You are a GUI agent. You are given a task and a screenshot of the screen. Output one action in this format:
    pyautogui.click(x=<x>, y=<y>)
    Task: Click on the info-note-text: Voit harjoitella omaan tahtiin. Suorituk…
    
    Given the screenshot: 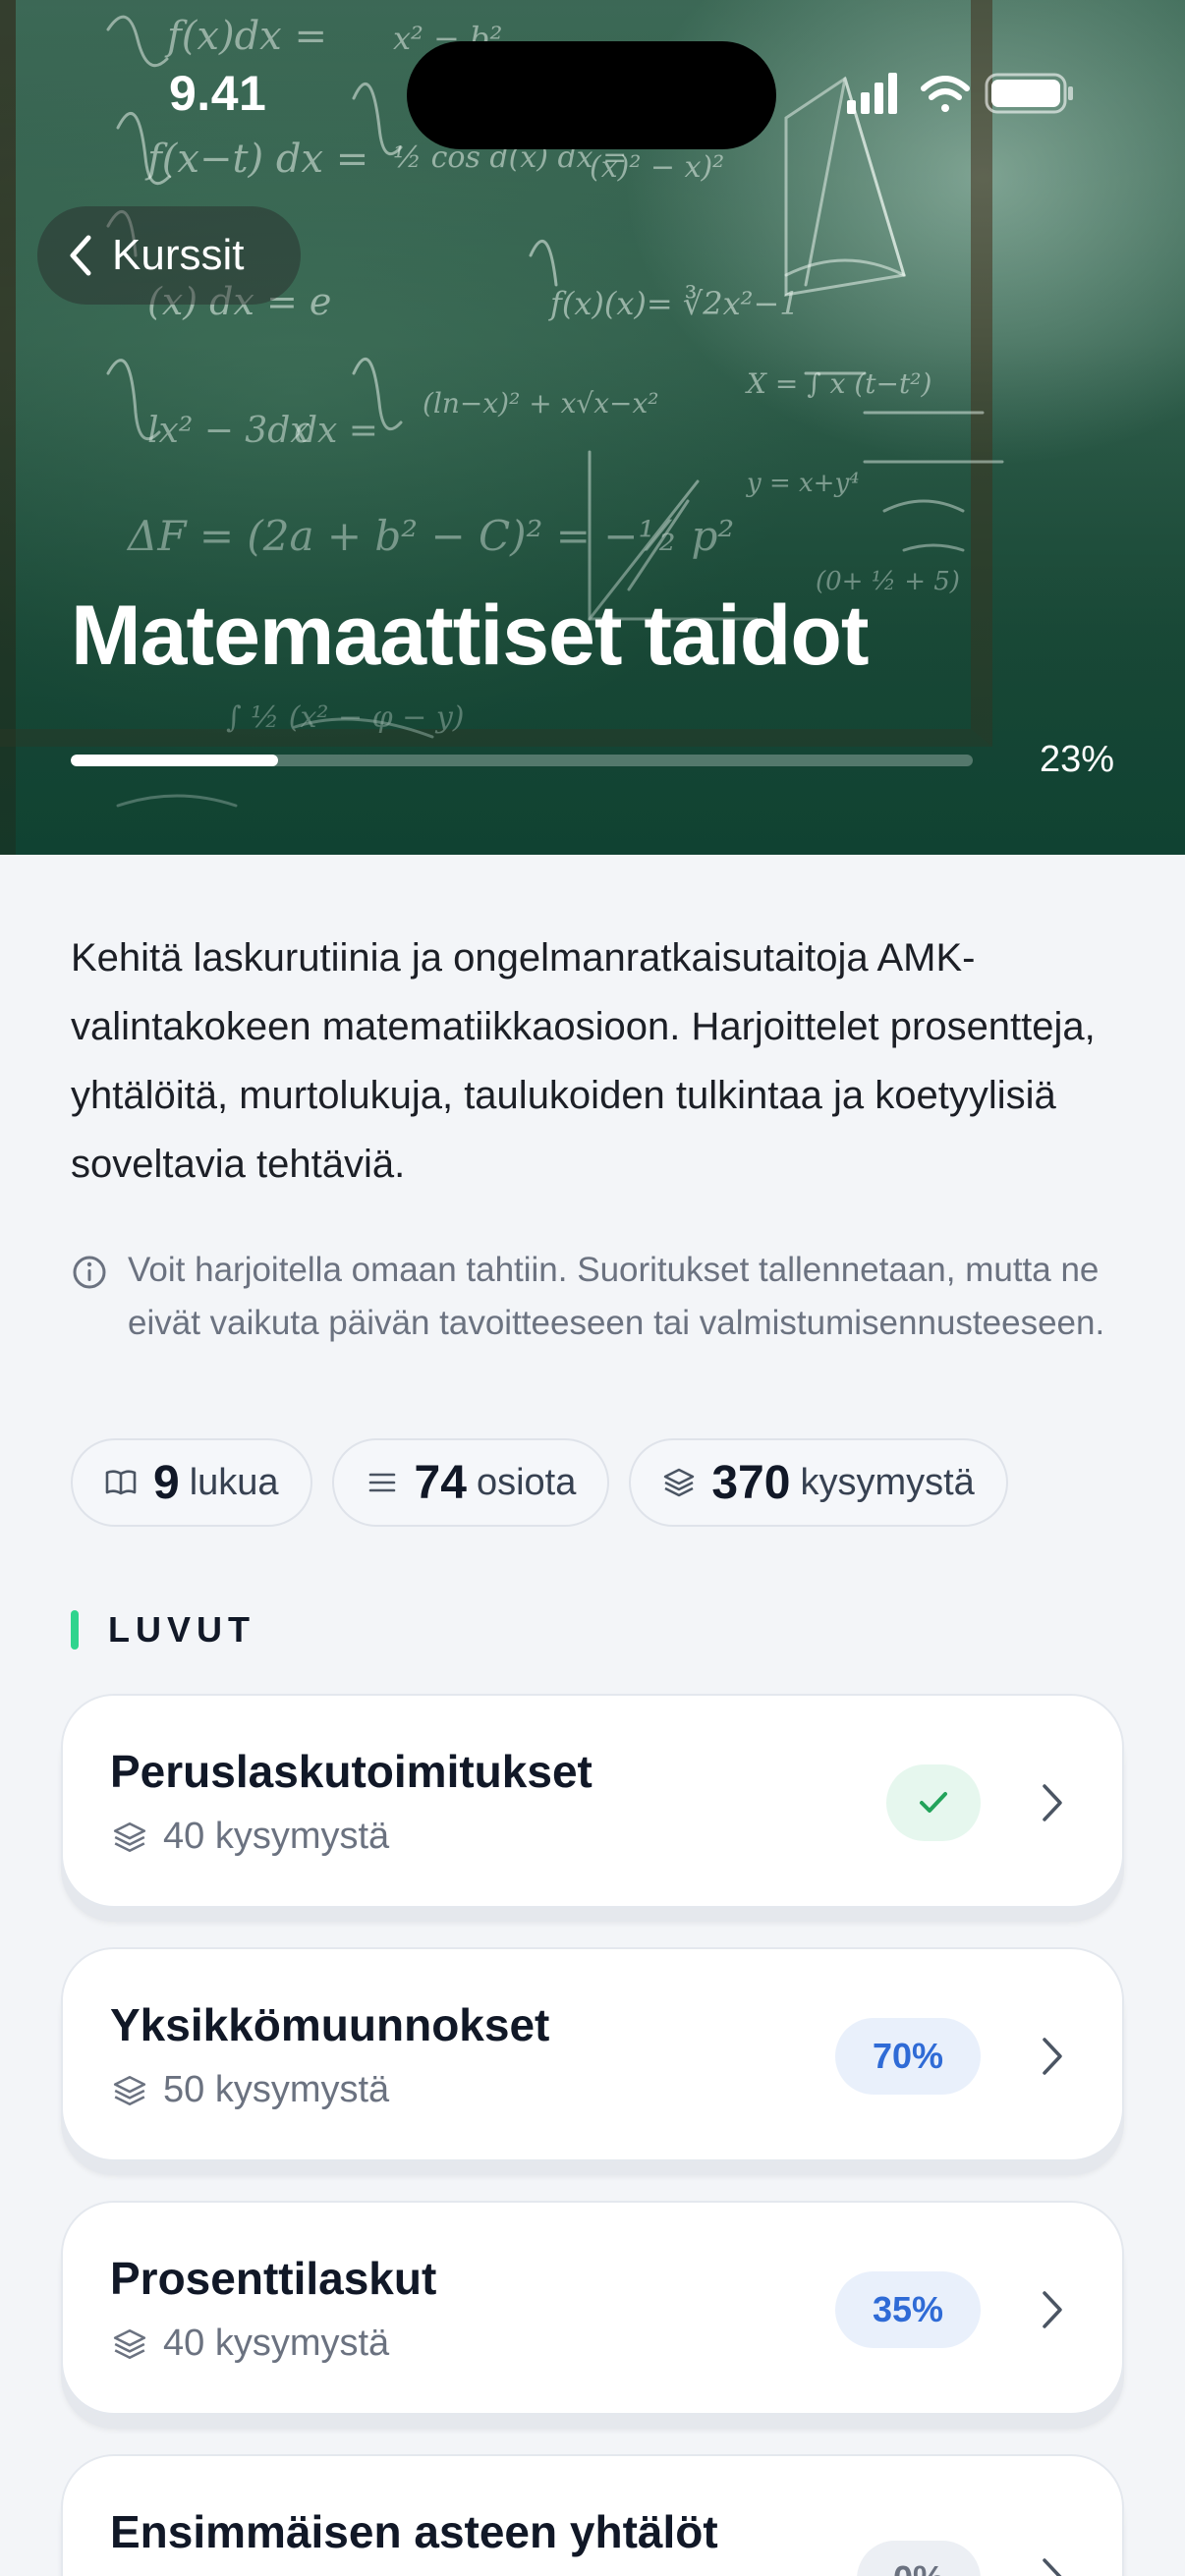 What is the action you would take?
    pyautogui.click(x=617, y=1296)
    